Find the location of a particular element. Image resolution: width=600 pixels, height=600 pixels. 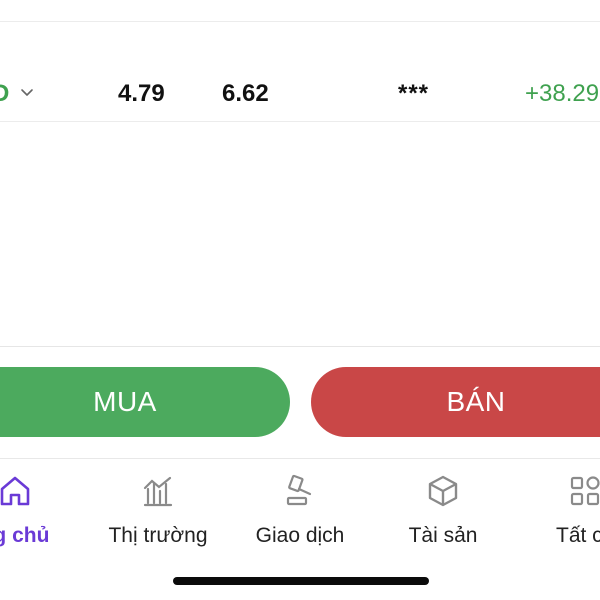

hidden-balance: *** is located at coordinates (414, 93).